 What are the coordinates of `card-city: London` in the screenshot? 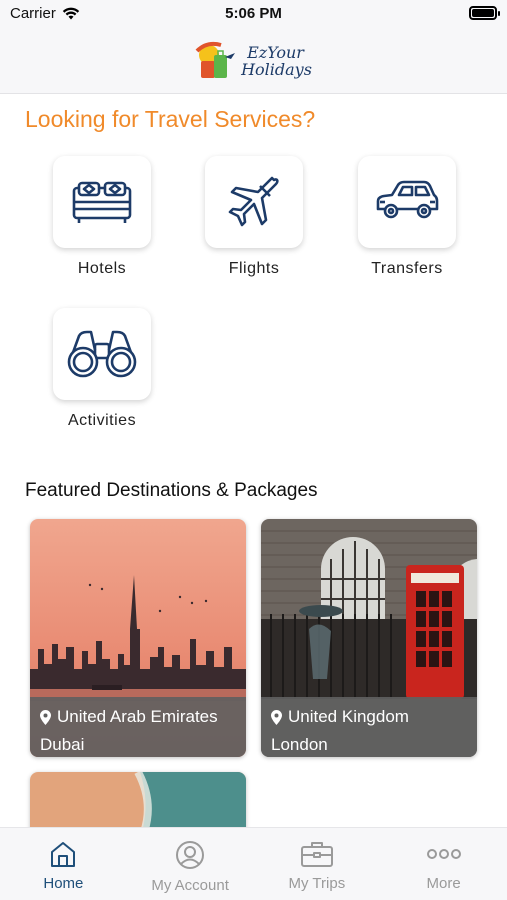 It's located at (299, 744).